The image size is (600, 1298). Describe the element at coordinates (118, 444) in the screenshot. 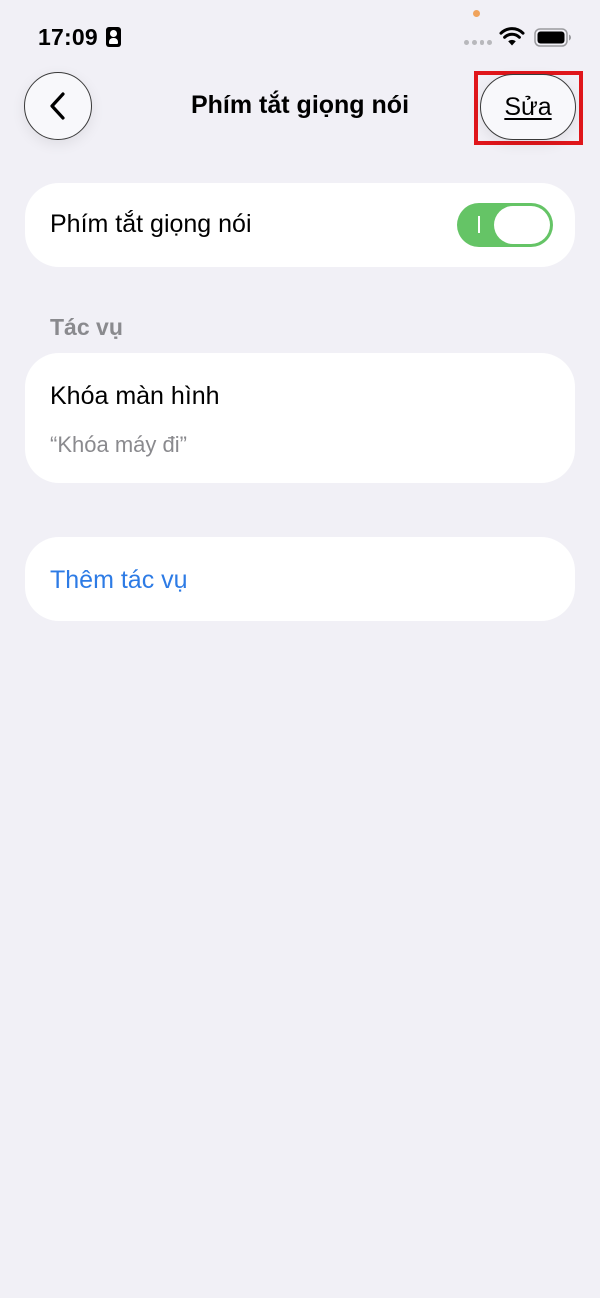

I see `action-phrase: “Khóa máy đi”` at that location.